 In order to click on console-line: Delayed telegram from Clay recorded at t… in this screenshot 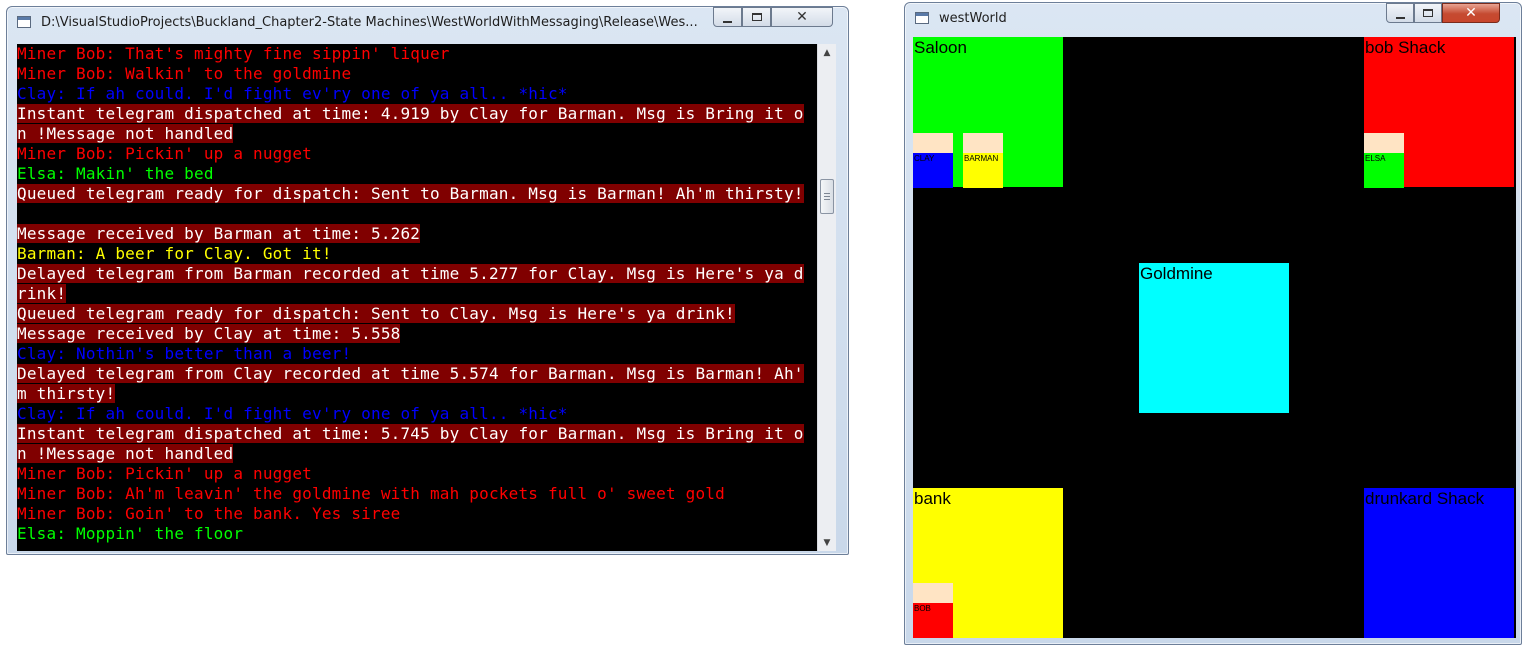, I will do `click(417, 374)`.